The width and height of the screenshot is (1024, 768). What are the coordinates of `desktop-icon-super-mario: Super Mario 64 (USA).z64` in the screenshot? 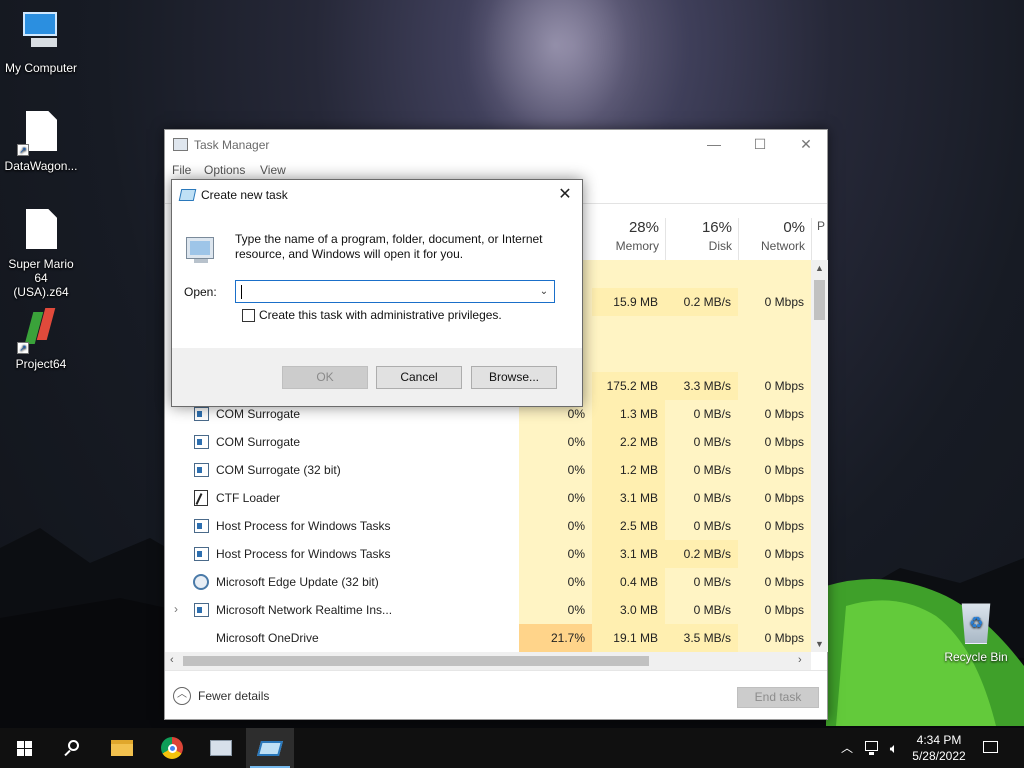 It's located at (41, 252).